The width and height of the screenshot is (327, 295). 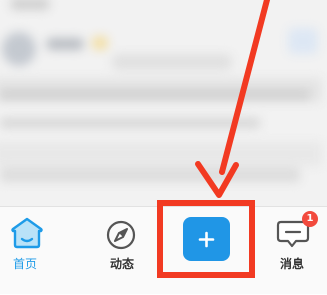 I want to click on home-icon, so click(x=27, y=235).